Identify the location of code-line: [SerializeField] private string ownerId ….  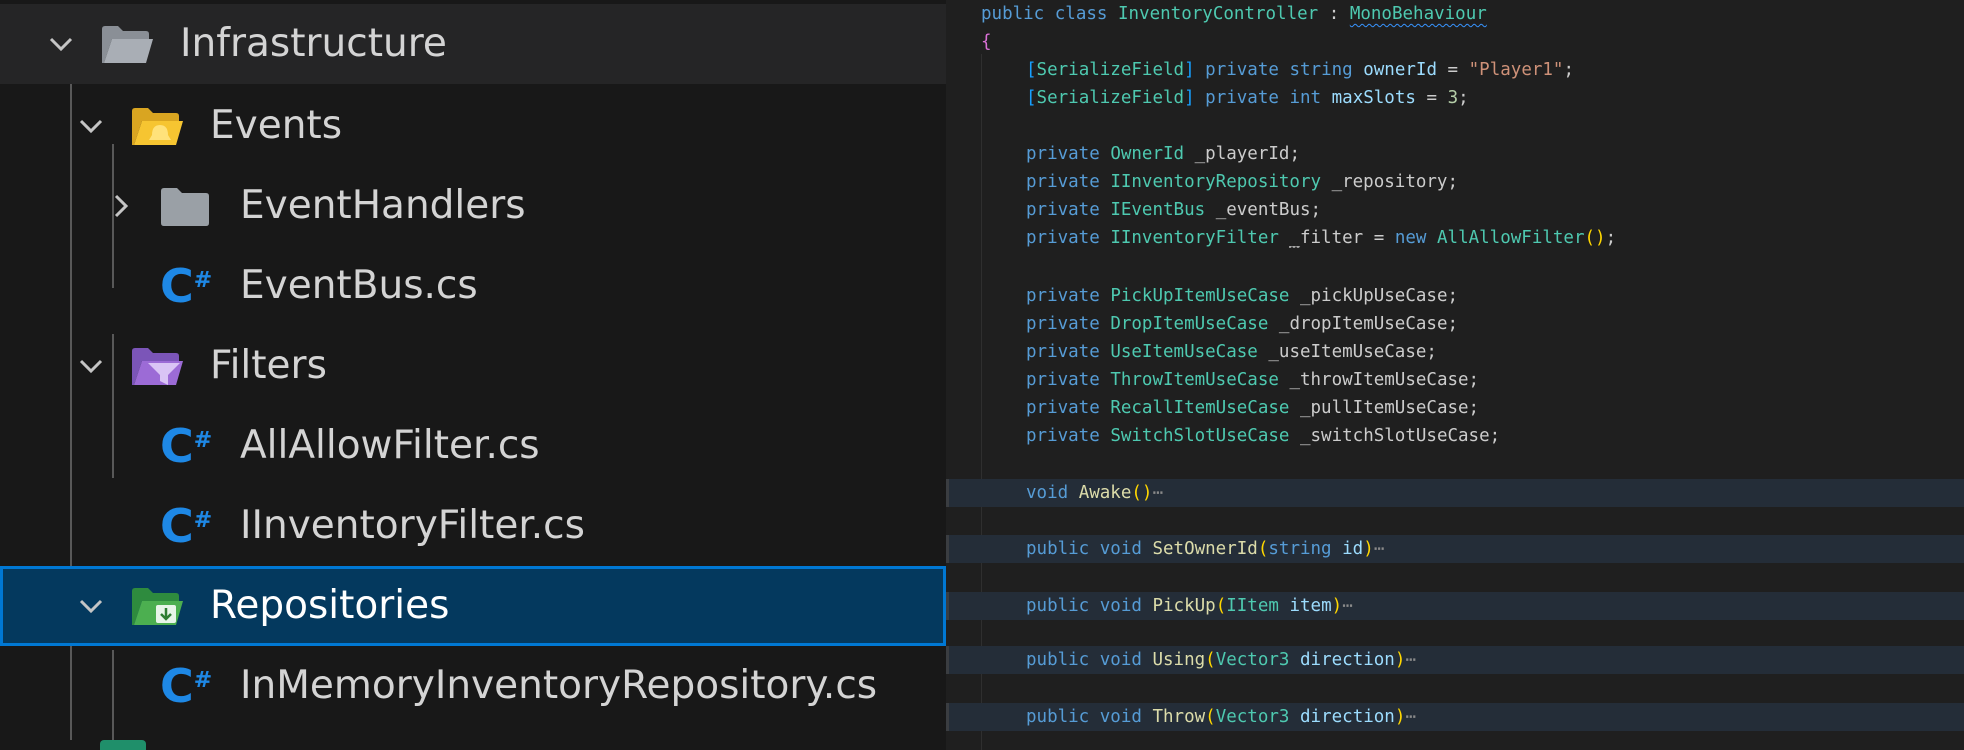
(1300, 70).